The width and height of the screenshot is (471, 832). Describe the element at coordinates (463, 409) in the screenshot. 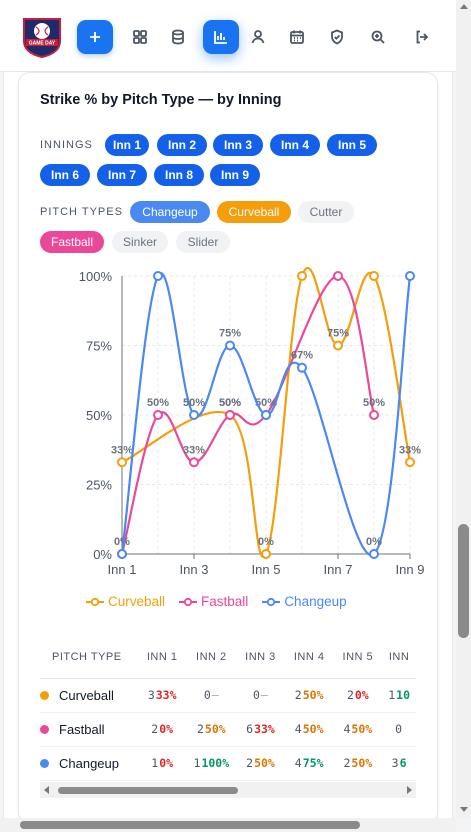

I see `page-vertical-scrollbar` at that location.